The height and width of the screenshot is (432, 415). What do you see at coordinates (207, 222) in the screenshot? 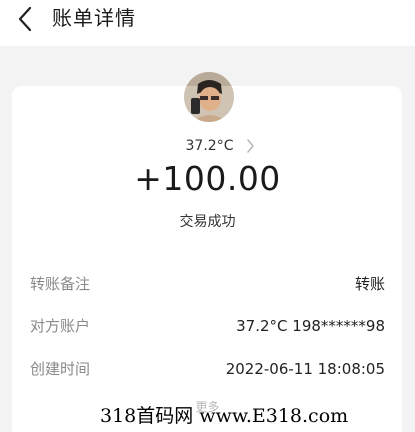
I see `transaction-status: 交易成功` at bounding box center [207, 222].